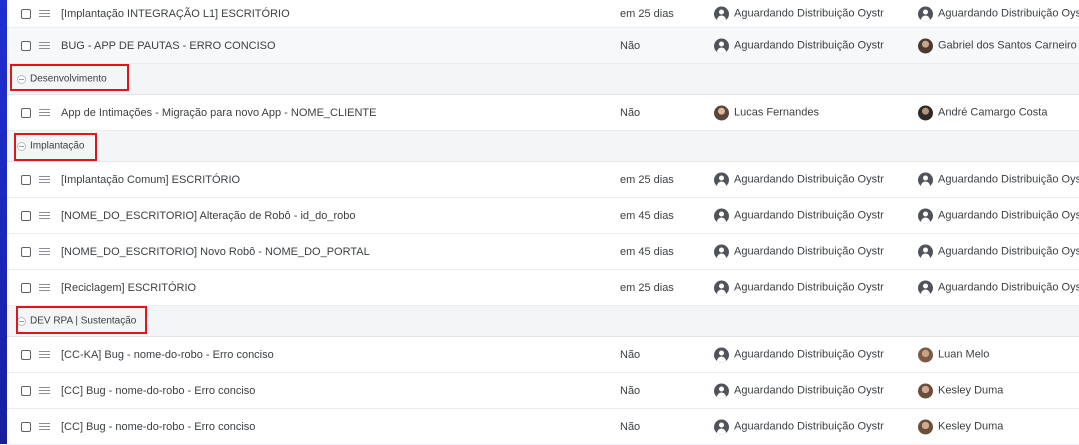 The image size is (1079, 445). What do you see at coordinates (3, 222) in the screenshot?
I see `left-accent-bar` at bounding box center [3, 222].